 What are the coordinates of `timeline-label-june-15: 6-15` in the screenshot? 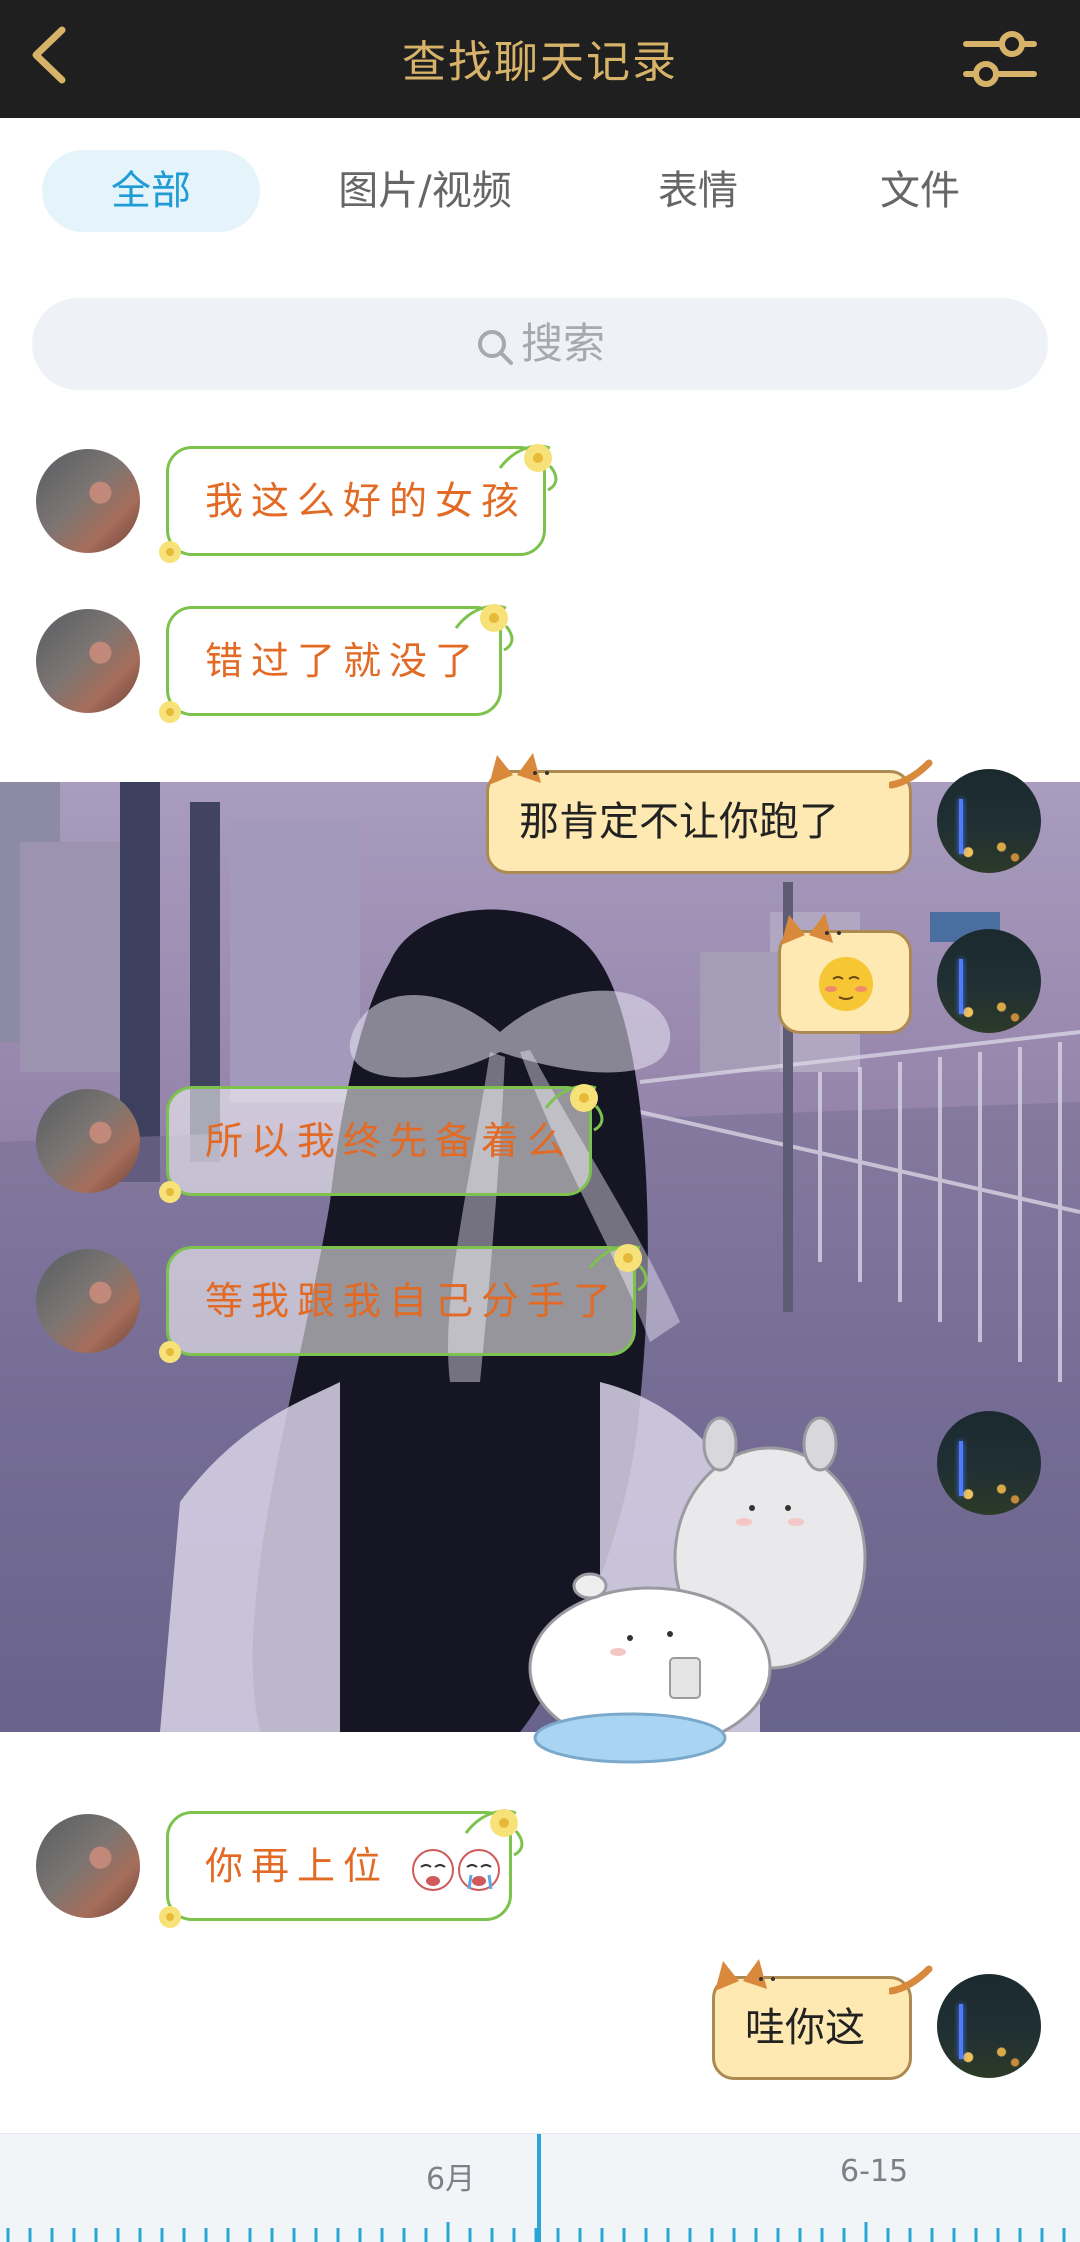 It's located at (874, 2171).